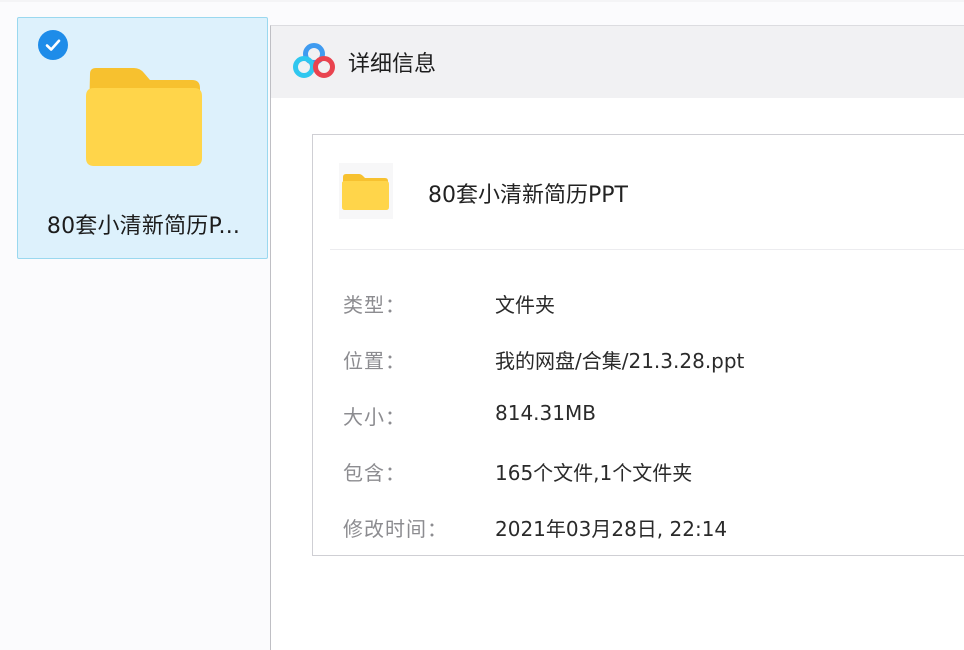 The image size is (964, 650). What do you see at coordinates (617, 62) in the screenshot?
I see `panel-header: 详细信息` at bounding box center [617, 62].